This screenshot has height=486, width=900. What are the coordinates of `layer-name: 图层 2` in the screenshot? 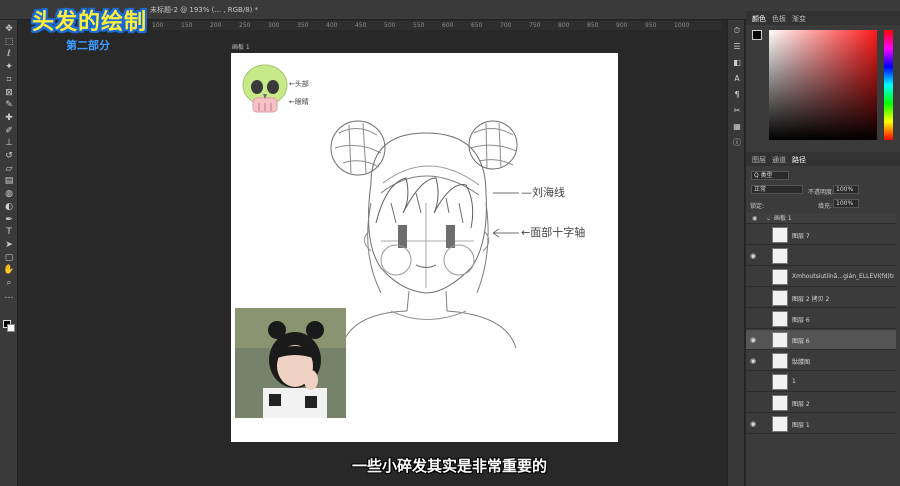 It's located at (801, 404).